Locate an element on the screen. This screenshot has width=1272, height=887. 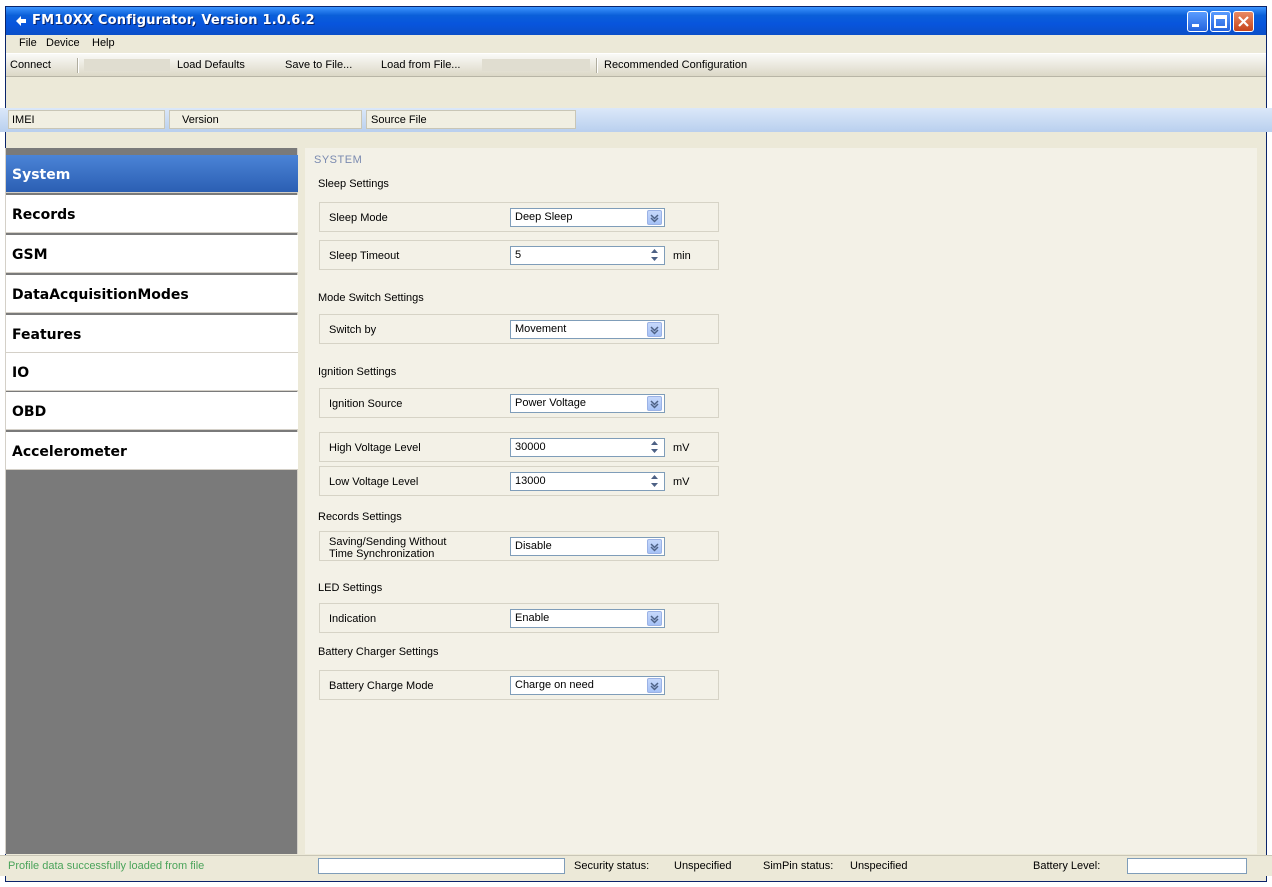
sidebar-item-records: Records is located at coordinates (152, 214).